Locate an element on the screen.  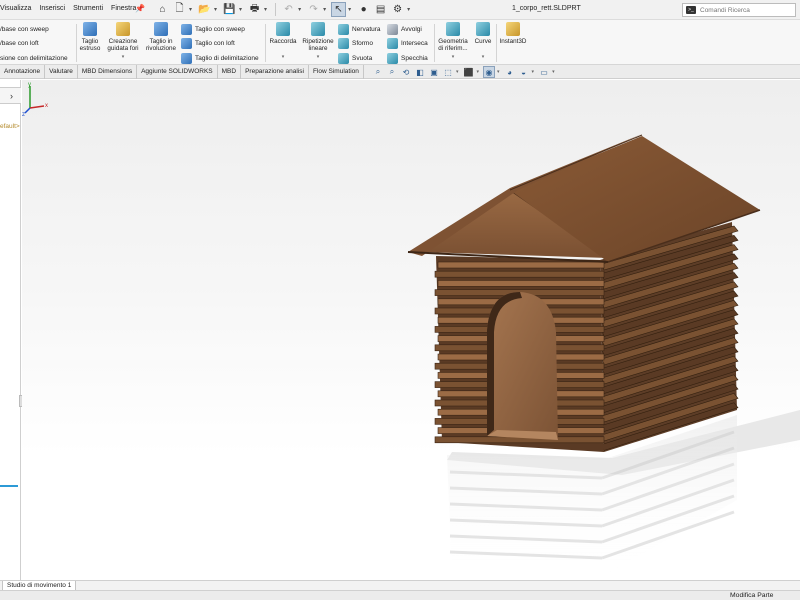
status-bar: Modifica Parte is located at coordinates (400, 595).